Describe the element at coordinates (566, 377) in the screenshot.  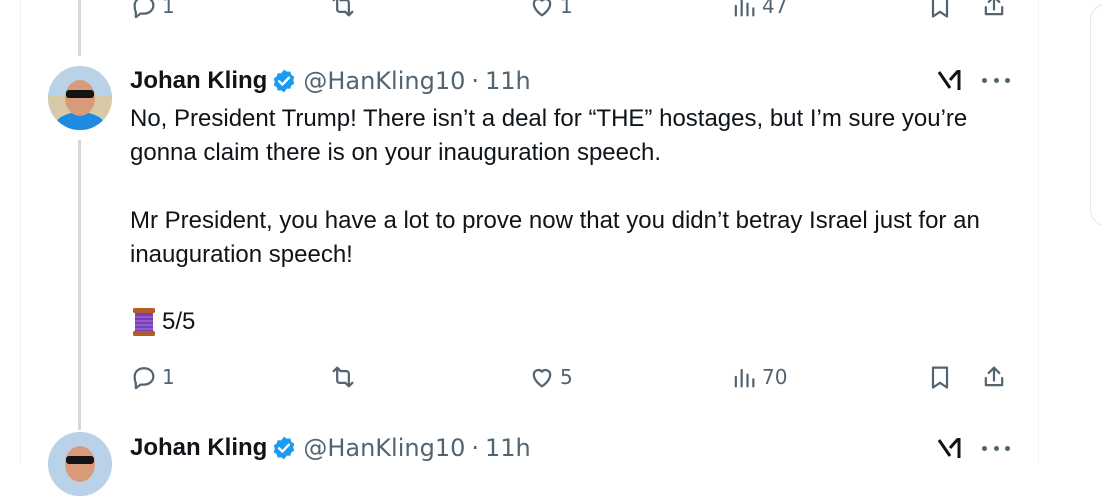
I see `like-count: 5` at that location.